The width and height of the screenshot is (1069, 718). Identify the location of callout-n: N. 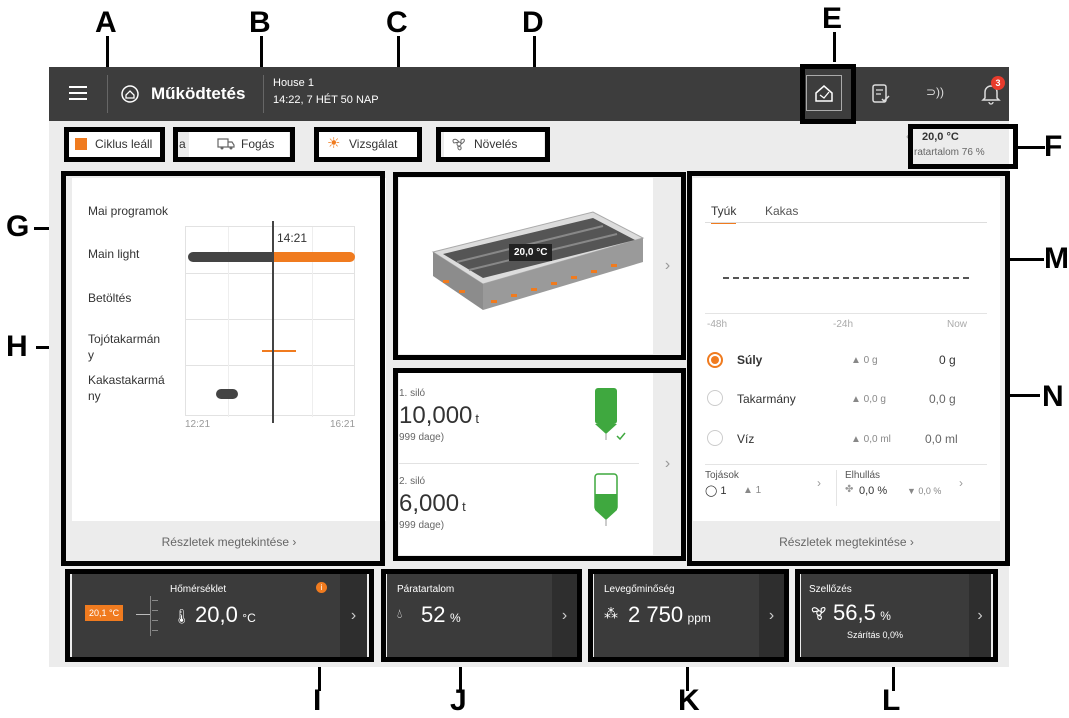
(1053, 396).